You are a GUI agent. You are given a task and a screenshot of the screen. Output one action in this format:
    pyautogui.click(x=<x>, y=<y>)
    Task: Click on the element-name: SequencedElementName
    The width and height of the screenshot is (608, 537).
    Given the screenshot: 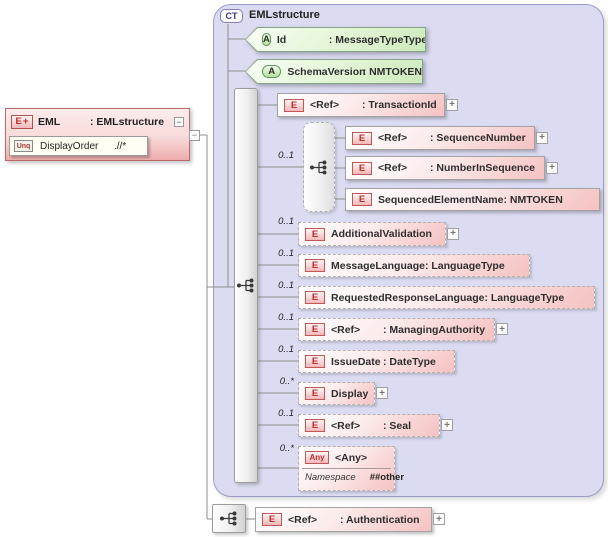 What is the action you would take?
    pyautogui.click(x=441, y=199)
    